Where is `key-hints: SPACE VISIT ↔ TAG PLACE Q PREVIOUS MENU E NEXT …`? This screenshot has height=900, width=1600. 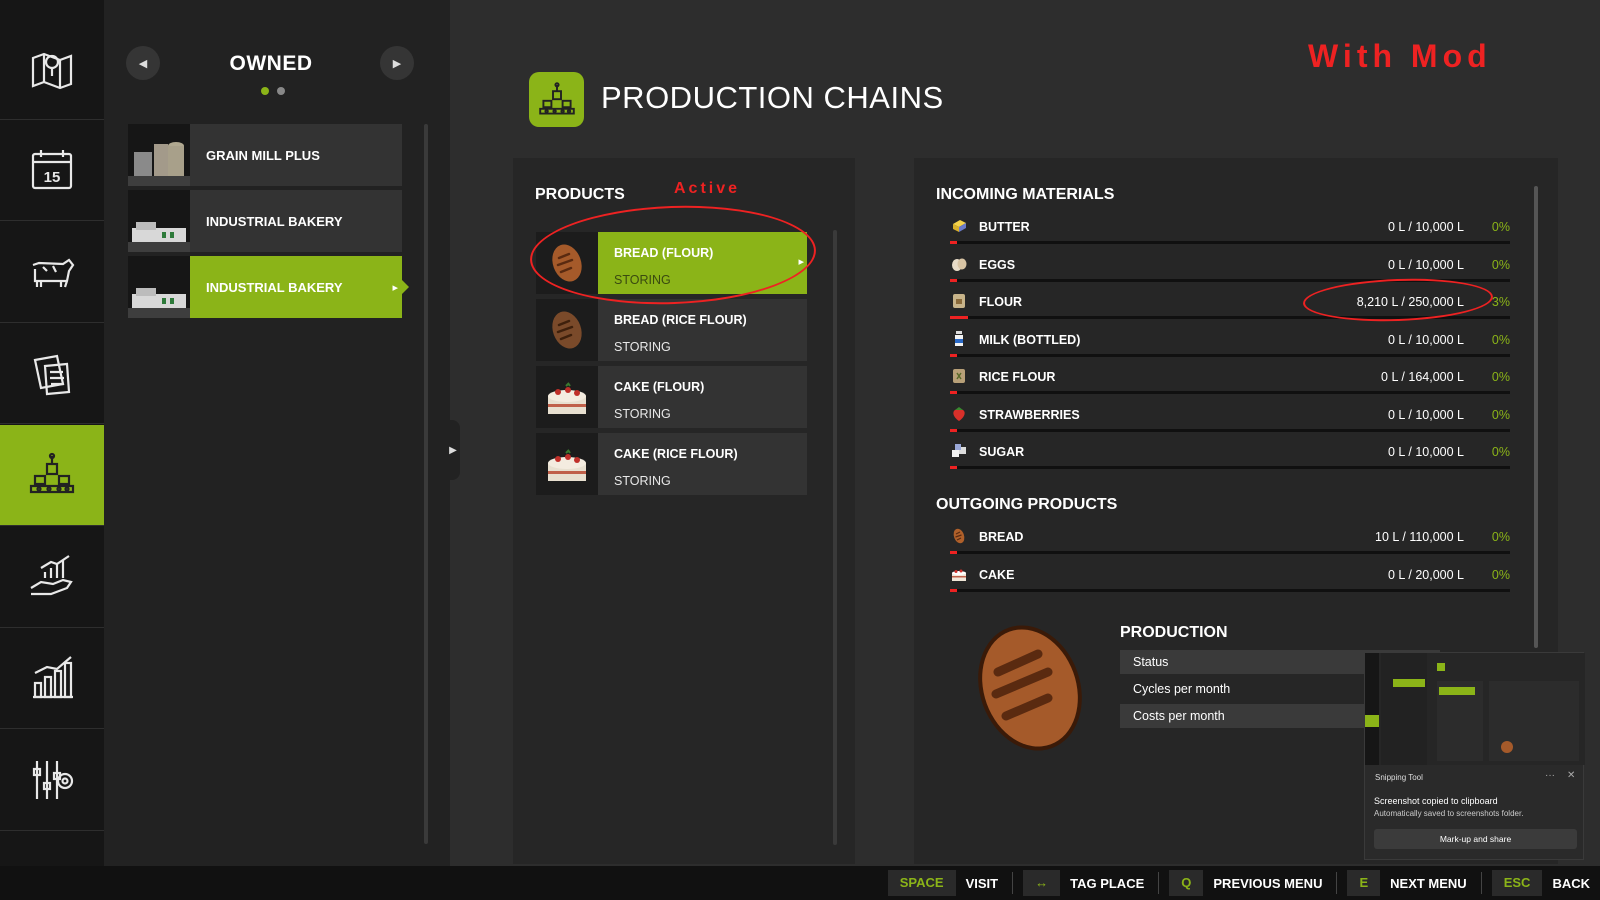 key-hints: SPACE VISIT ↔ TAG PLACE Q PREVIOUS MENU E NEXT … is located at coordinates (1239, 883).